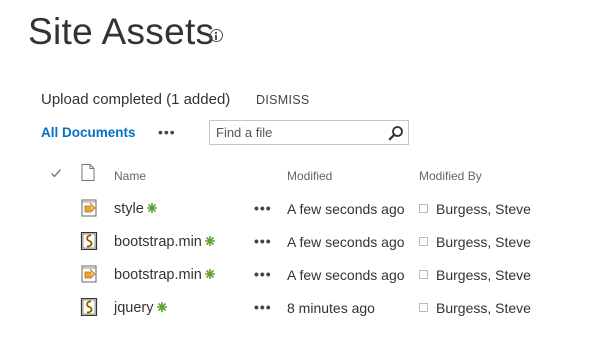 The width and height of the screenshot is (610, 337). Describe the element at coordinates (121, 31) in the screenshot. I see `page-title: Site Assets` at that location.